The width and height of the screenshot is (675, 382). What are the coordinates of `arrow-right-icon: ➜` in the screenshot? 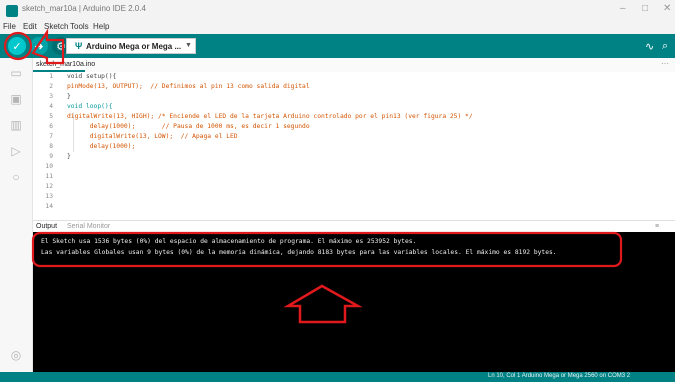 It's located at (39, 46).